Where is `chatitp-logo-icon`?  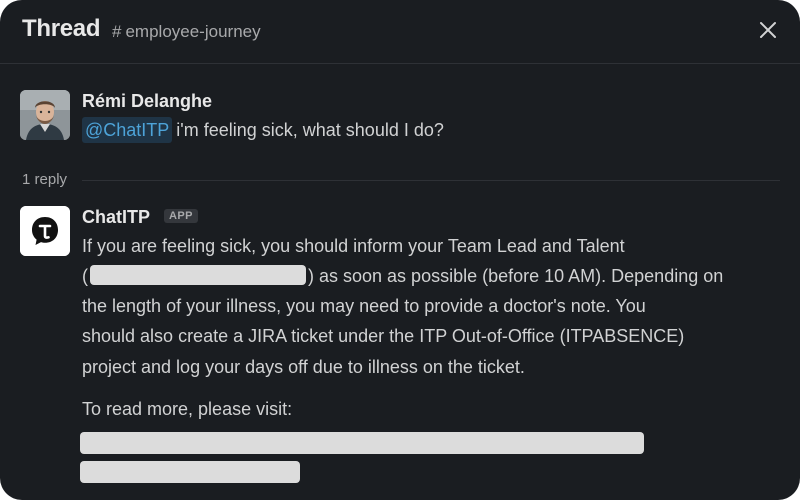 chatitp-logo-icon is located at coordinates (45, 231).